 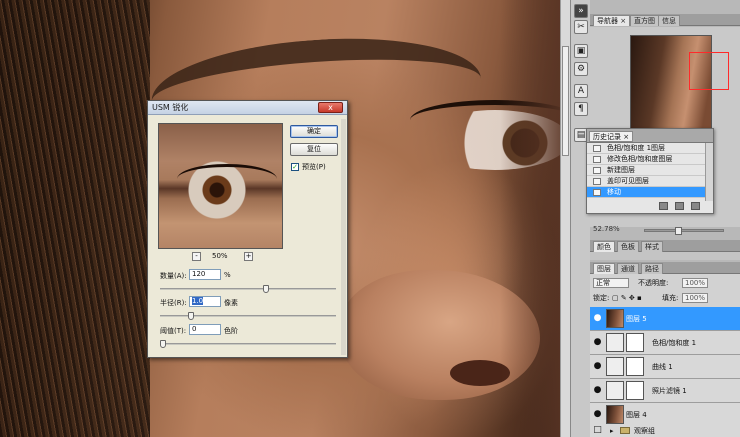 I want to click on tab-styles: 样式, so click(x=652, y=246).